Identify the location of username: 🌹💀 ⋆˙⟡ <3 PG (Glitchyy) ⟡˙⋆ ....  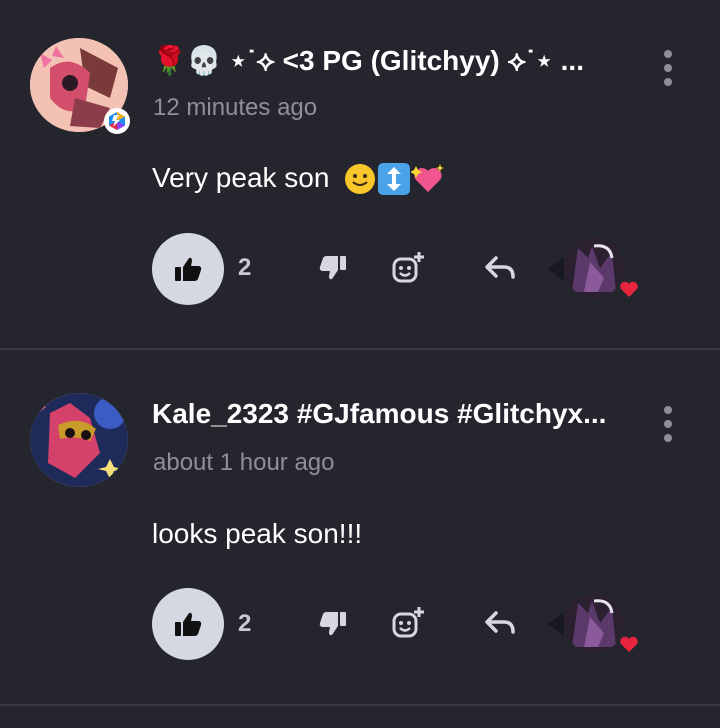
(382, 61).